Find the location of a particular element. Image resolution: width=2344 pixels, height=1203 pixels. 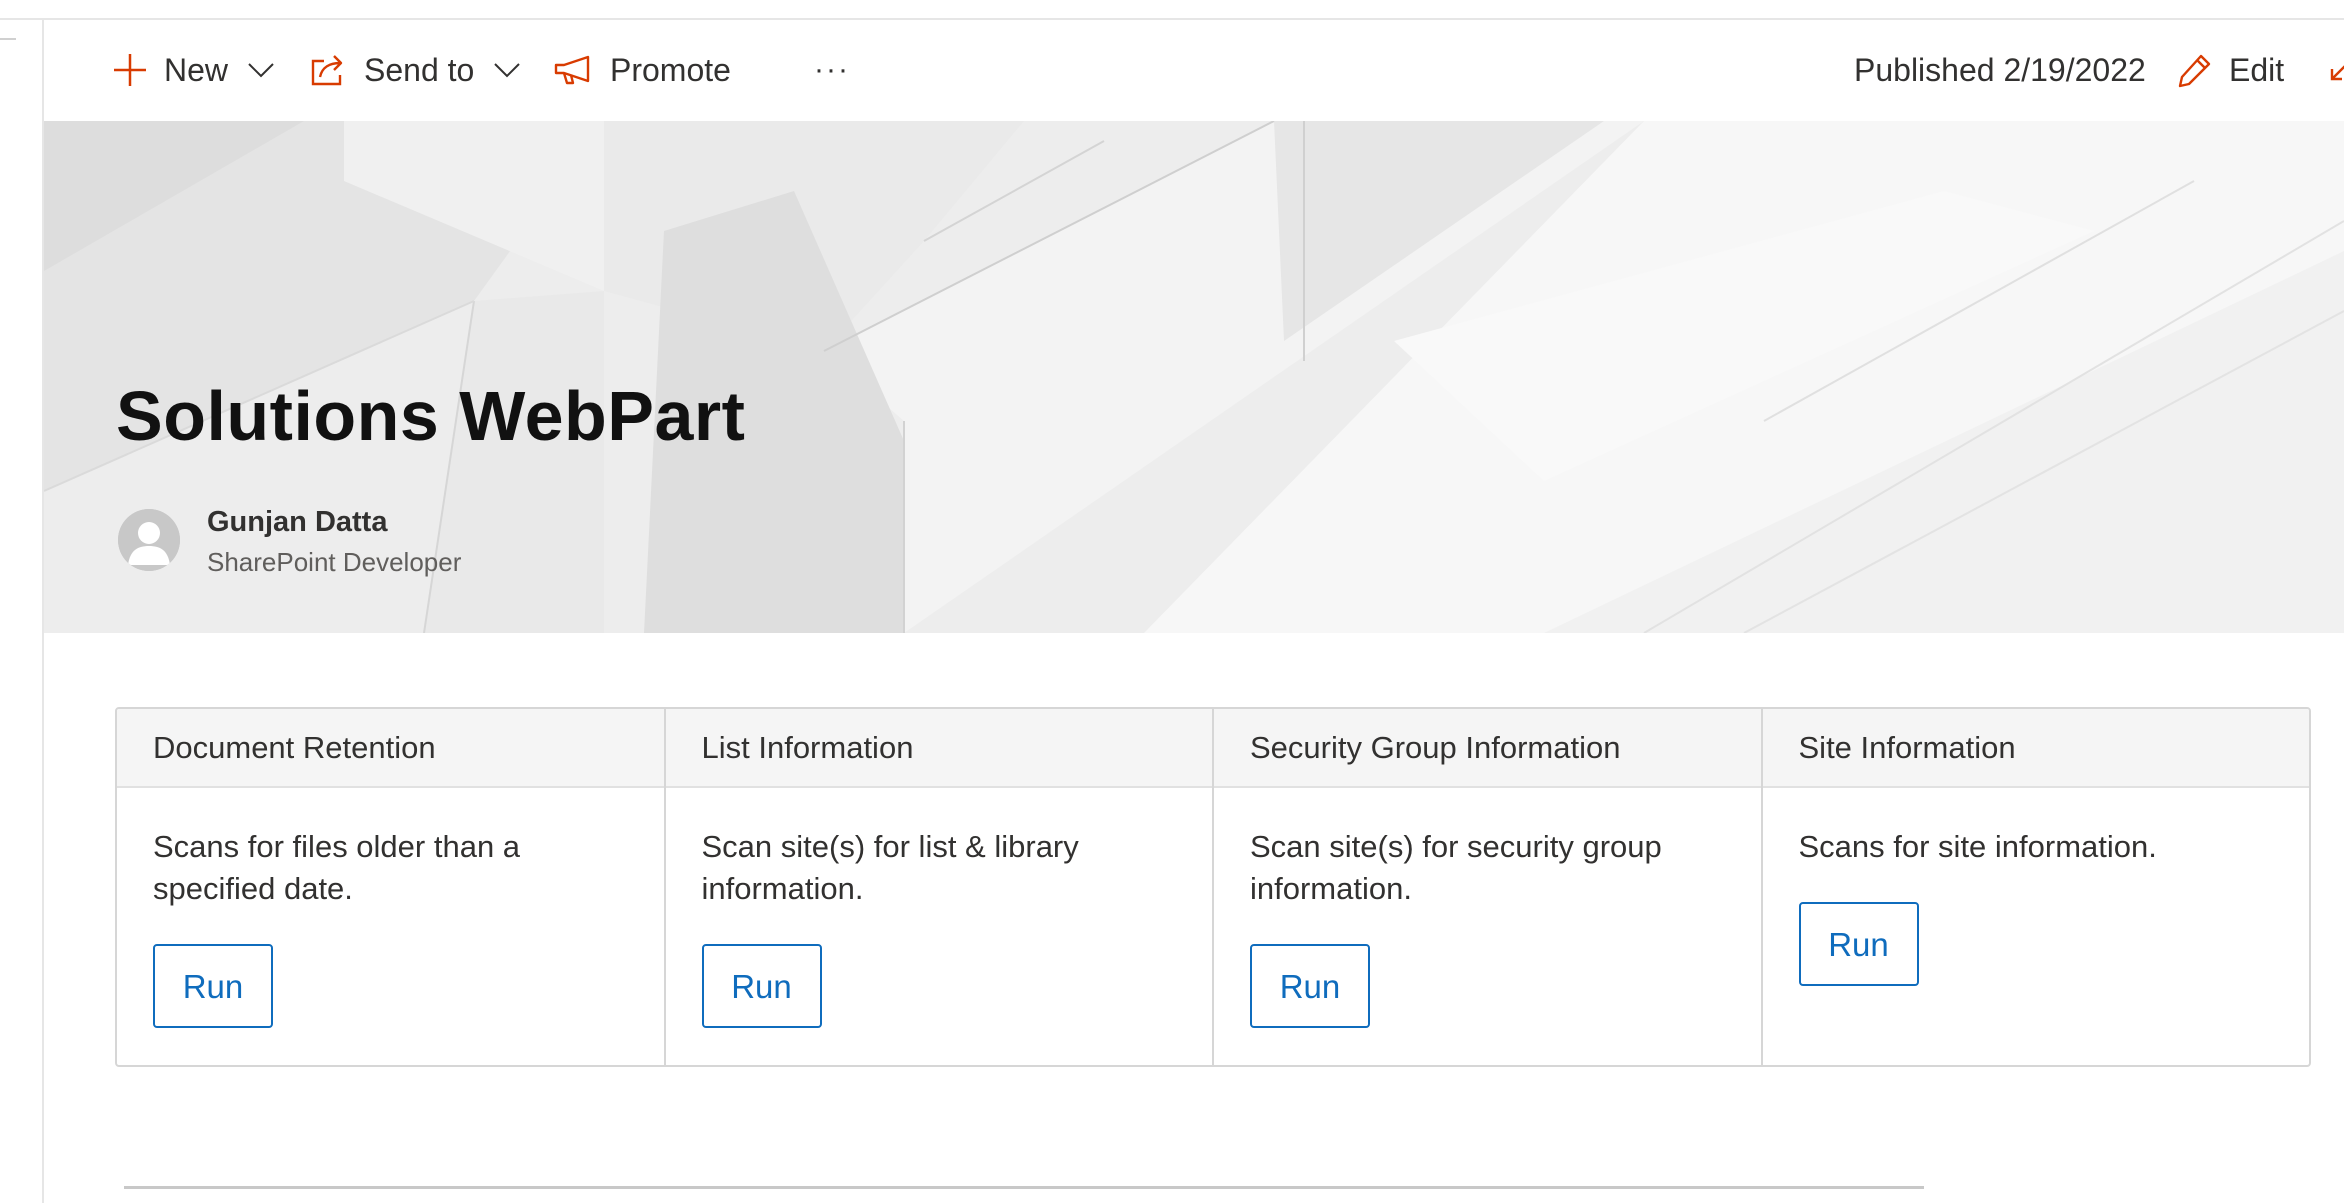

promote-label: Promote is located at coordinates (670, 69).